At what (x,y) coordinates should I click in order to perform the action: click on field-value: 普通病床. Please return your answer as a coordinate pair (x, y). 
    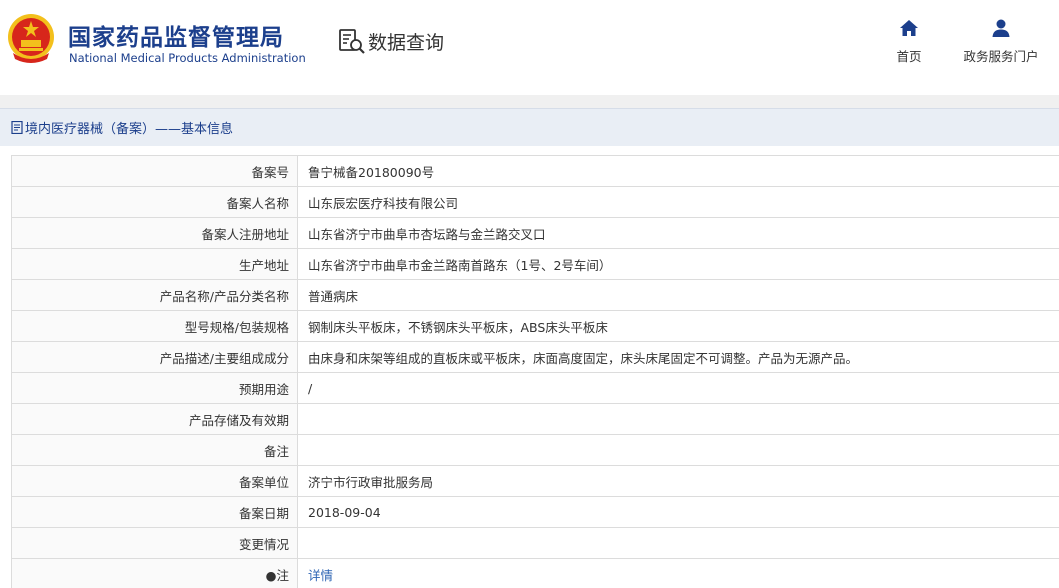
    Looking at the image, I should click on (678, 295).